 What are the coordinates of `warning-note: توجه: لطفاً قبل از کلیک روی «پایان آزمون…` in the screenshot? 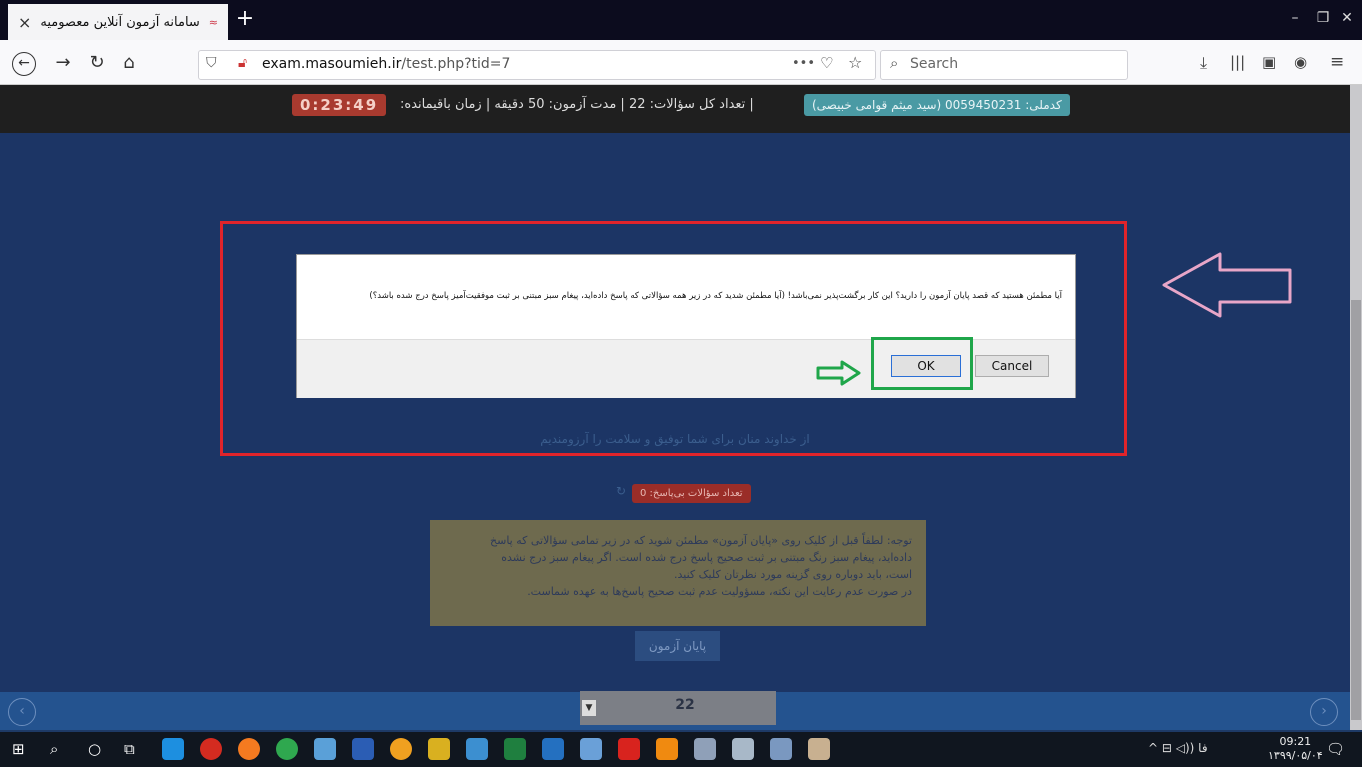 It's located at (678, 573).